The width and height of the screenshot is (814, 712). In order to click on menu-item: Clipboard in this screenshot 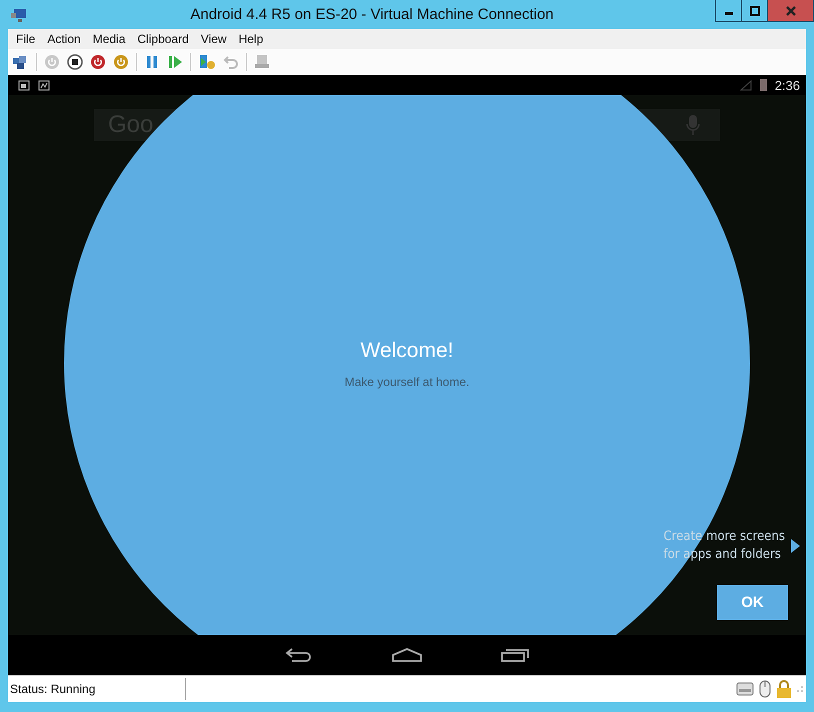, I will do `click(163, 39)`.